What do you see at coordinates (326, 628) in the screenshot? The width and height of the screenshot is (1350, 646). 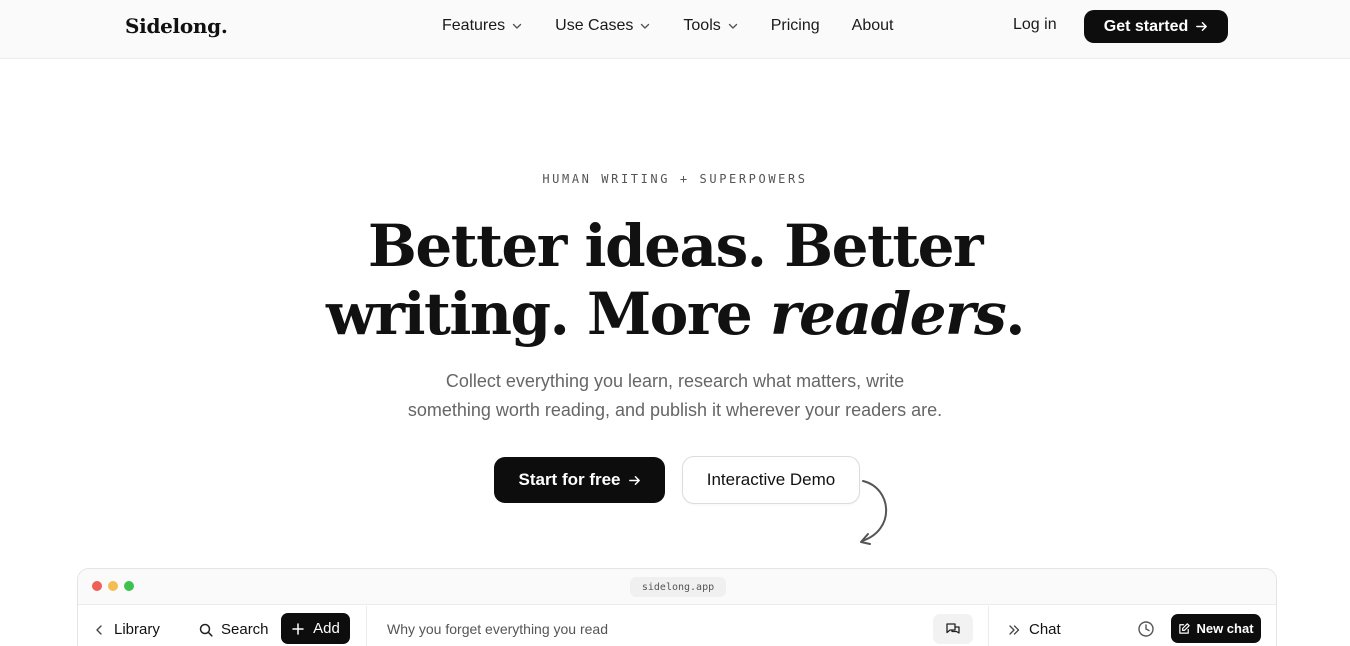 I see `add-label: Add` at bounding box center [326, 628].